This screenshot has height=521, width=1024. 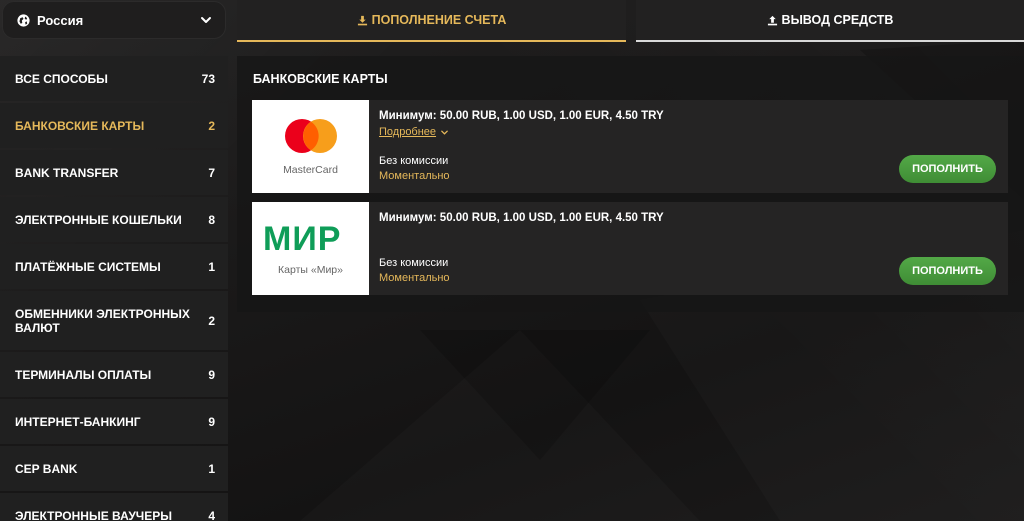 I want to click on mir-wordmark-icon: МИР, so click(x=302, y=238).